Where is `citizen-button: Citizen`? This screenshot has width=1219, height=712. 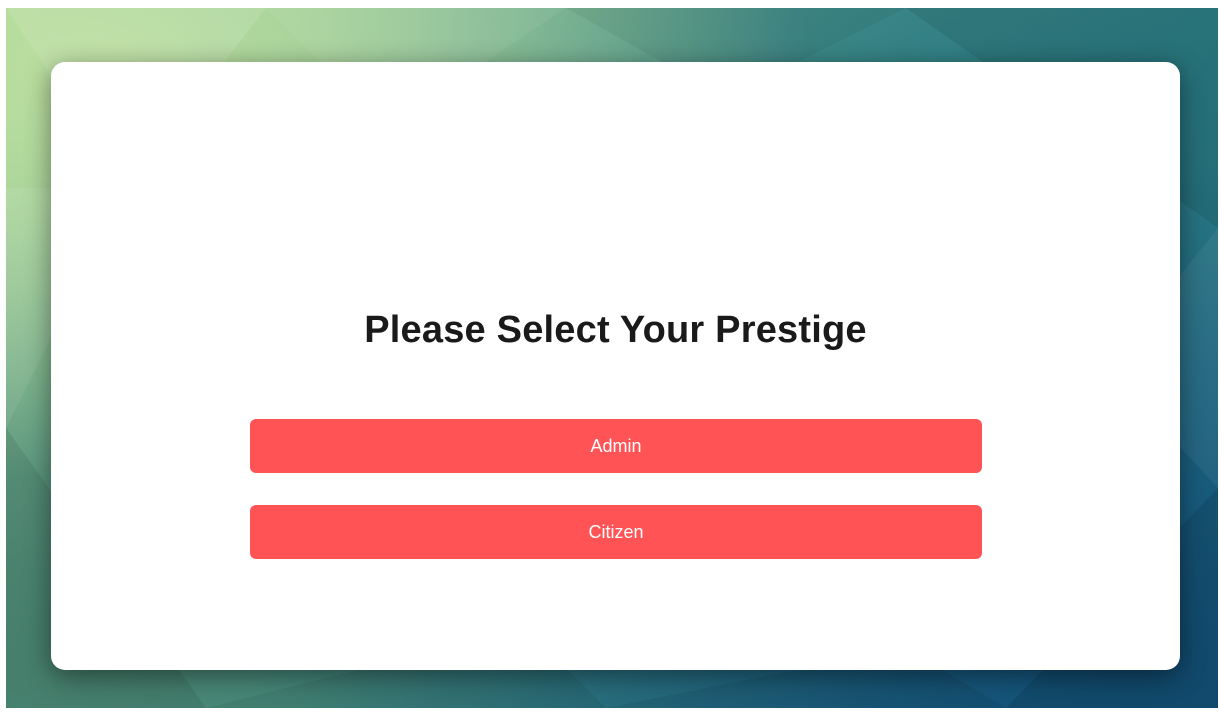 citizen-button: Citizen is located at coordinates (616, 532).